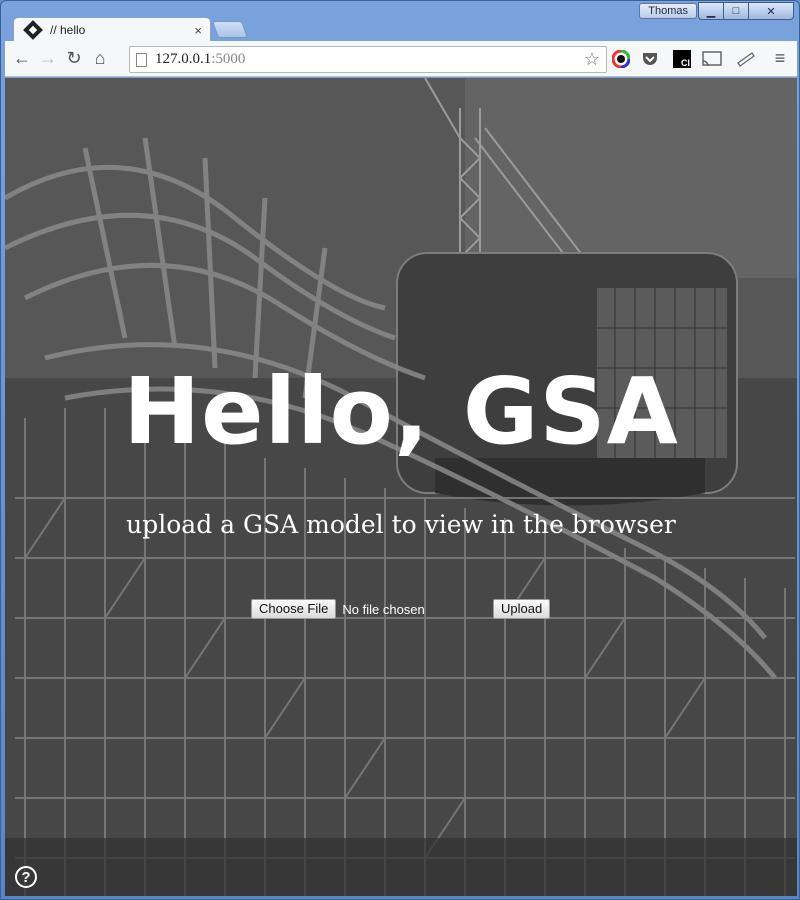 The image size is (800, 900). I want to click on svg-text: CI, so click(685, 63).